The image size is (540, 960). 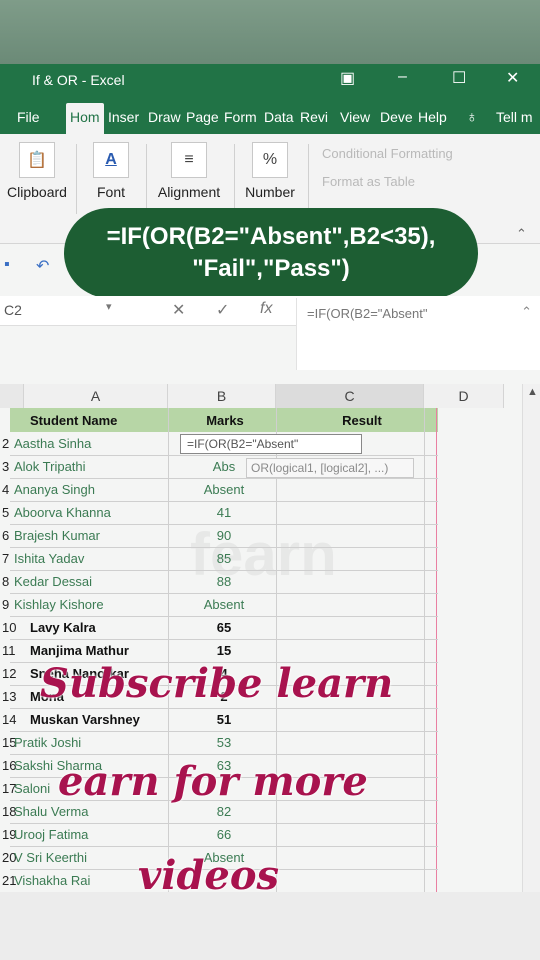 What do you see at coordinates (85, 118) in the screenshot?
I see `tab-home: Hom` at bounding box center [85, 118].